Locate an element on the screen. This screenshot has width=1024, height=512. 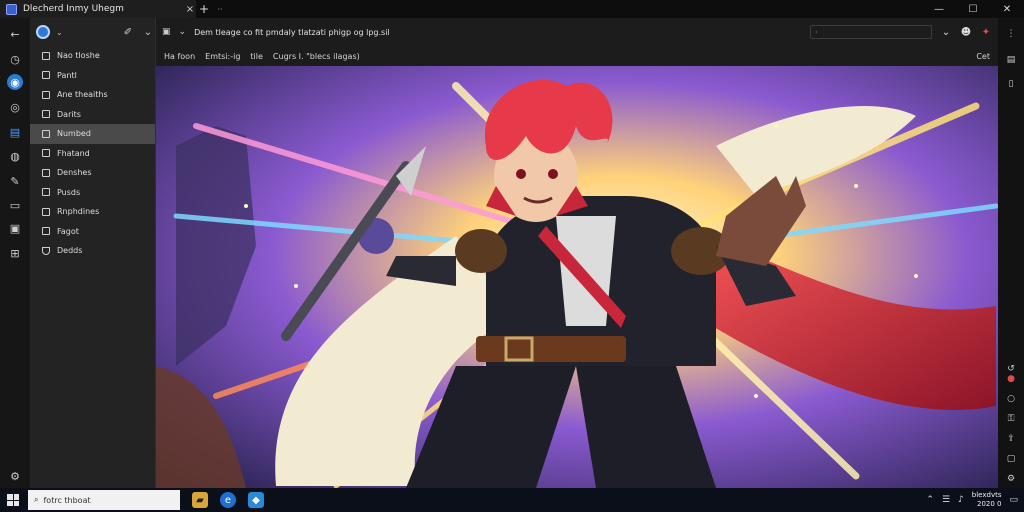
grid-icon: ▤ is located at coordinates (1011, 60).